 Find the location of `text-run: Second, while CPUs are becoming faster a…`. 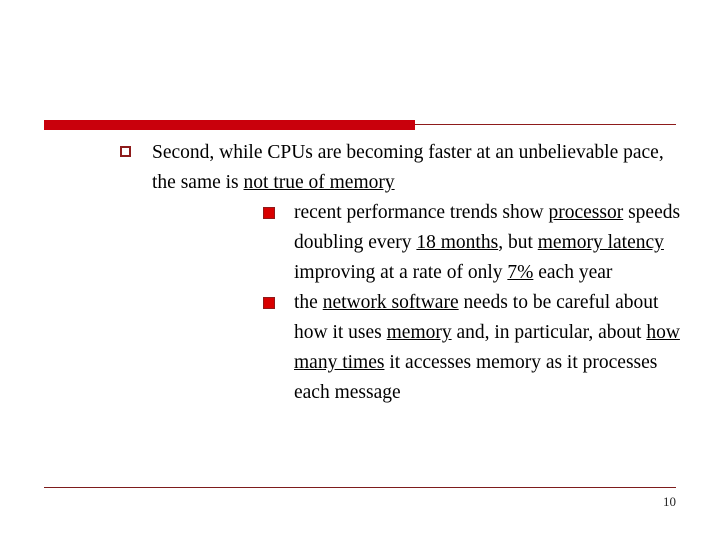

text-run: Second, while CPUs are becoming faster a… is located at coordinates (408, 167).